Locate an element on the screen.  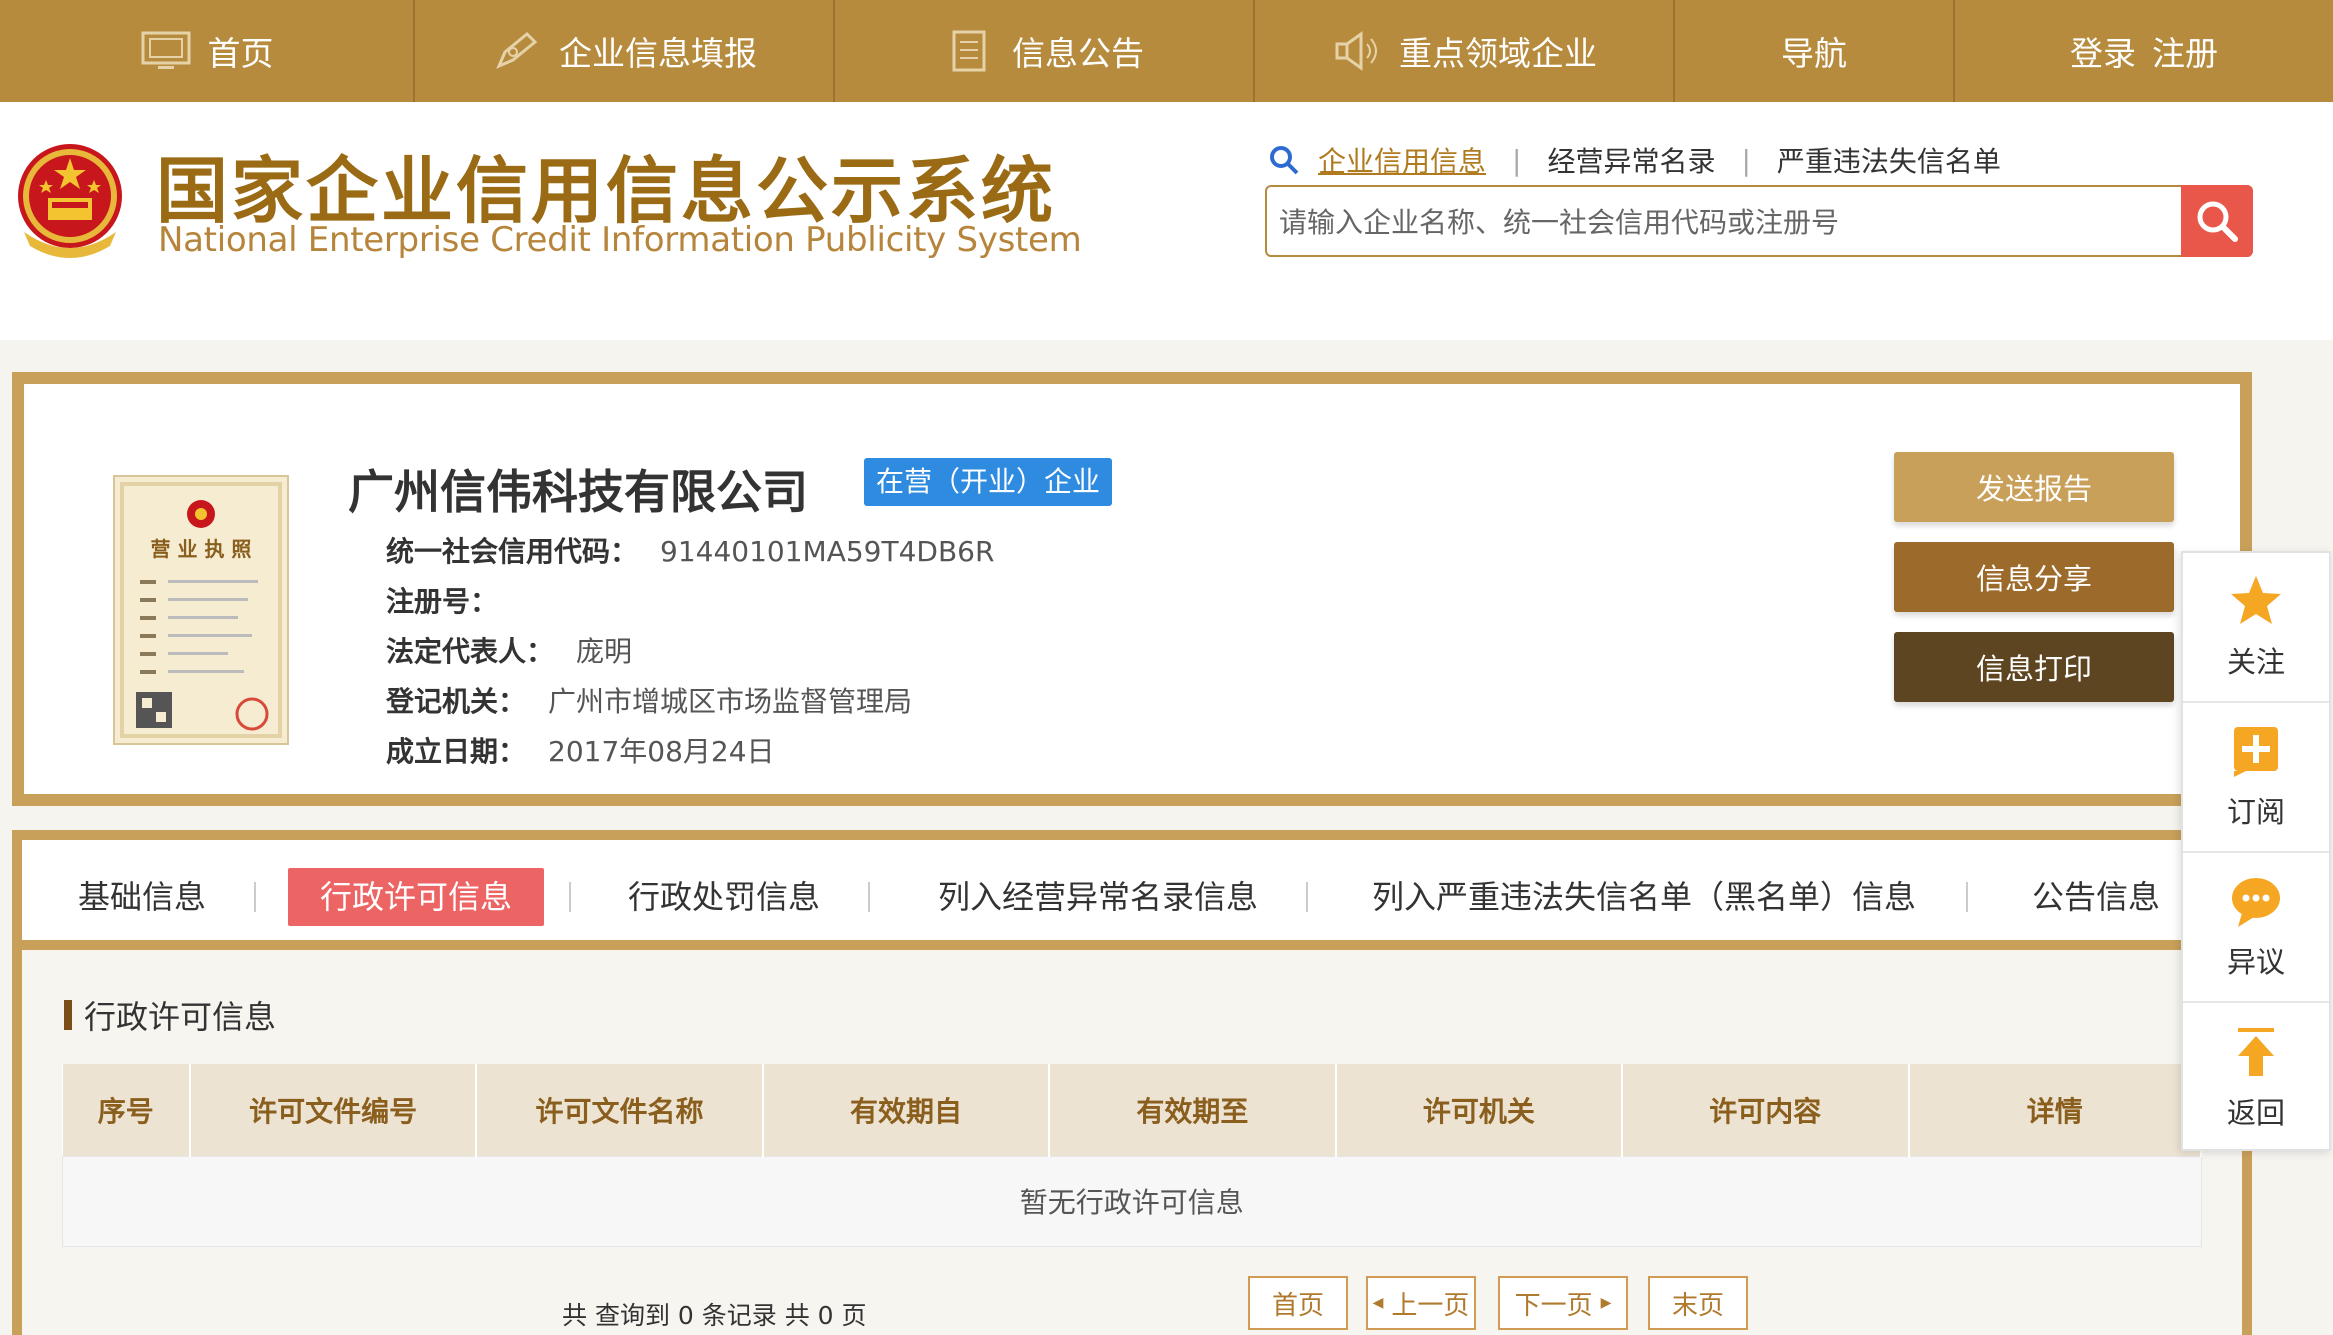
col-license-content: 许可内容 is located at coordinates (1766, 1110).